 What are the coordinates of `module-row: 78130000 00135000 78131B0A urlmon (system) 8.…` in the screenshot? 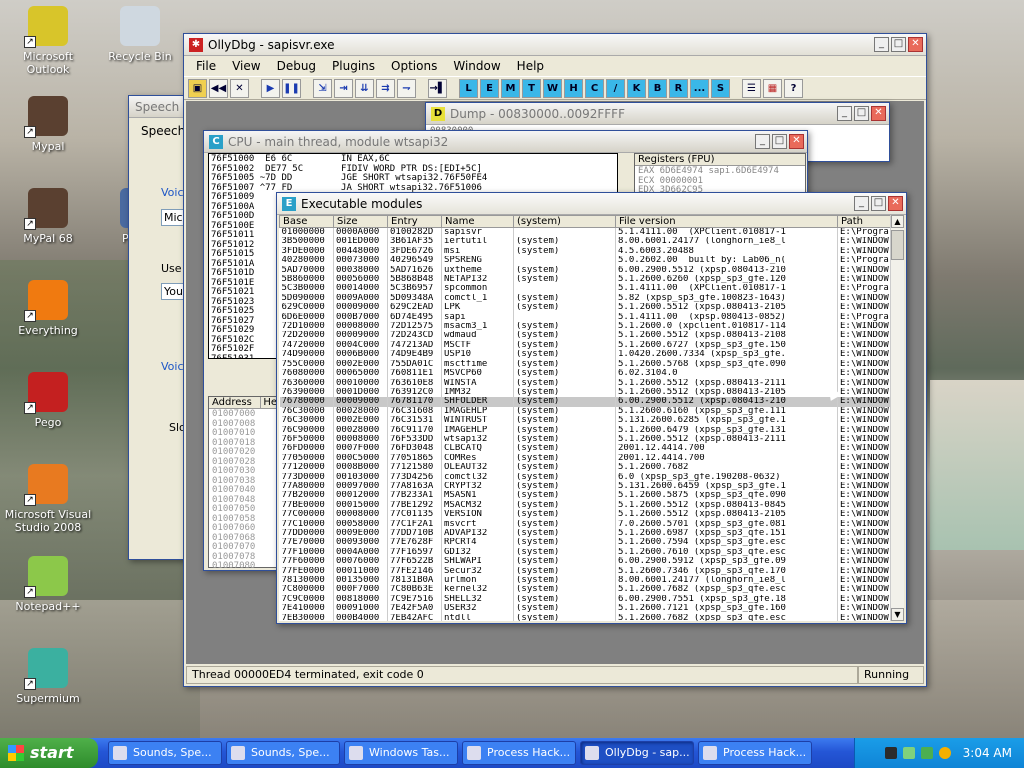 It's located at (584, 581).